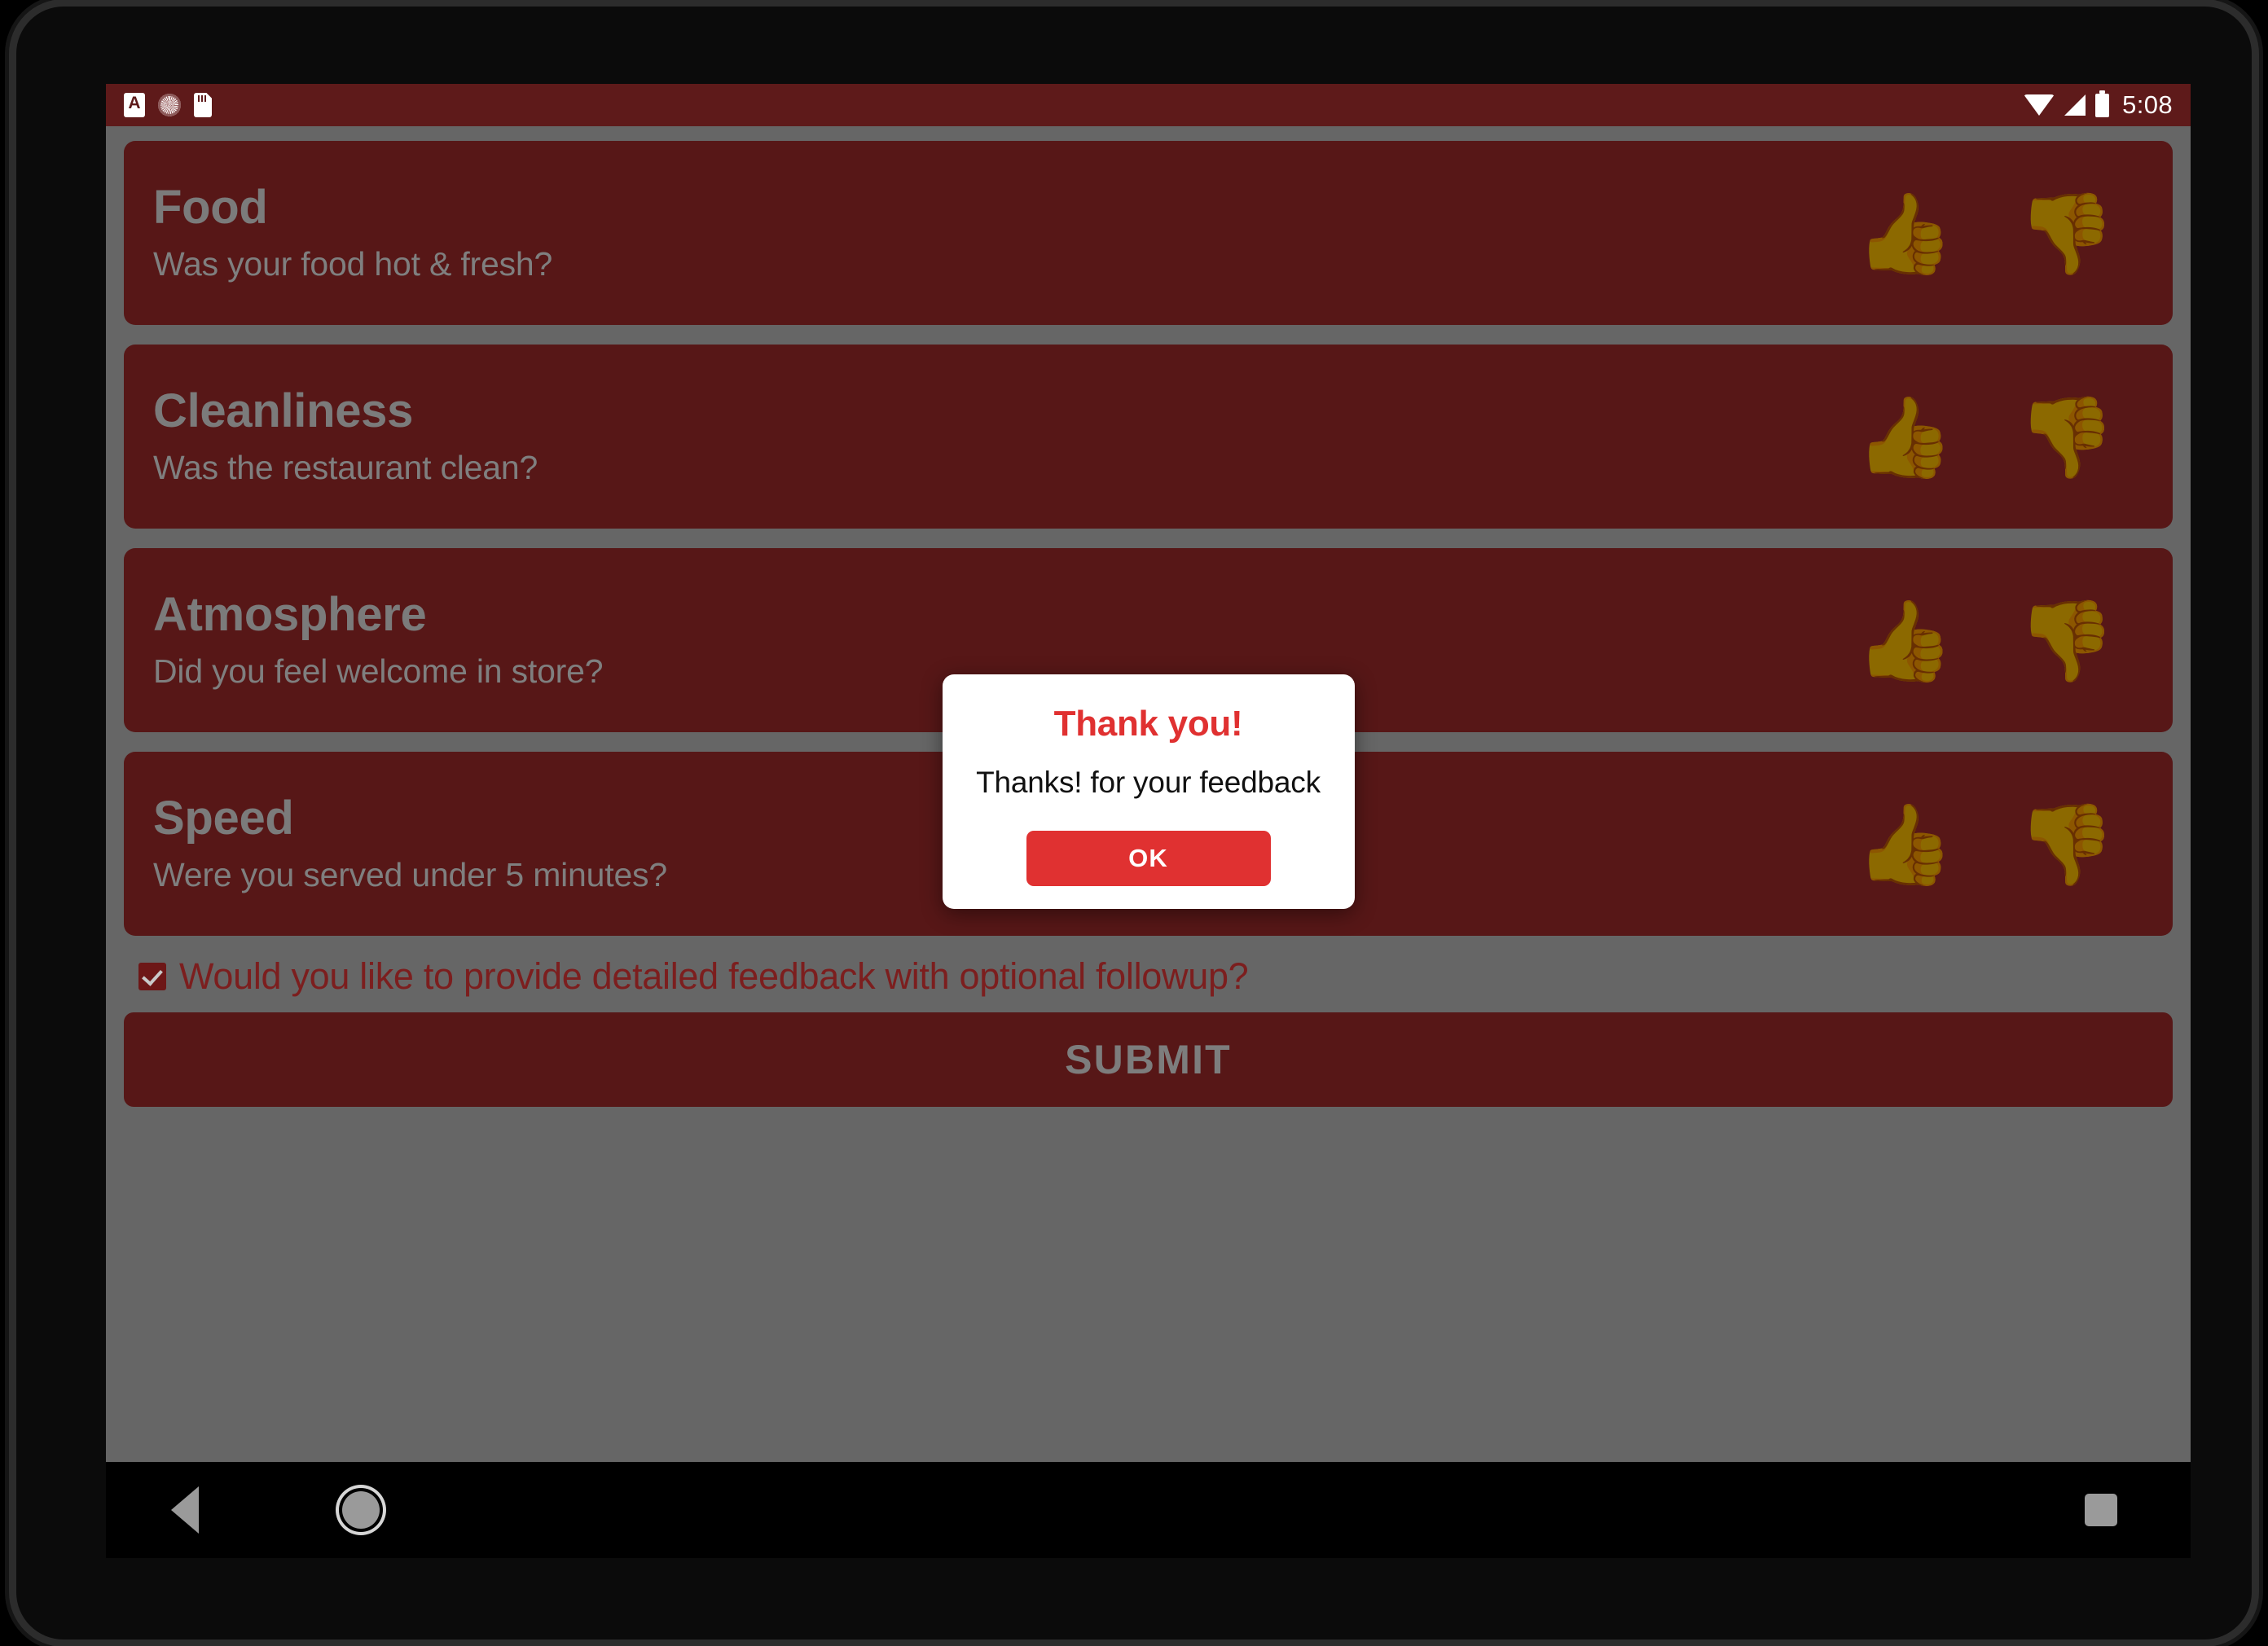  I want to click on sync-circle-icon, so click(169, 105).